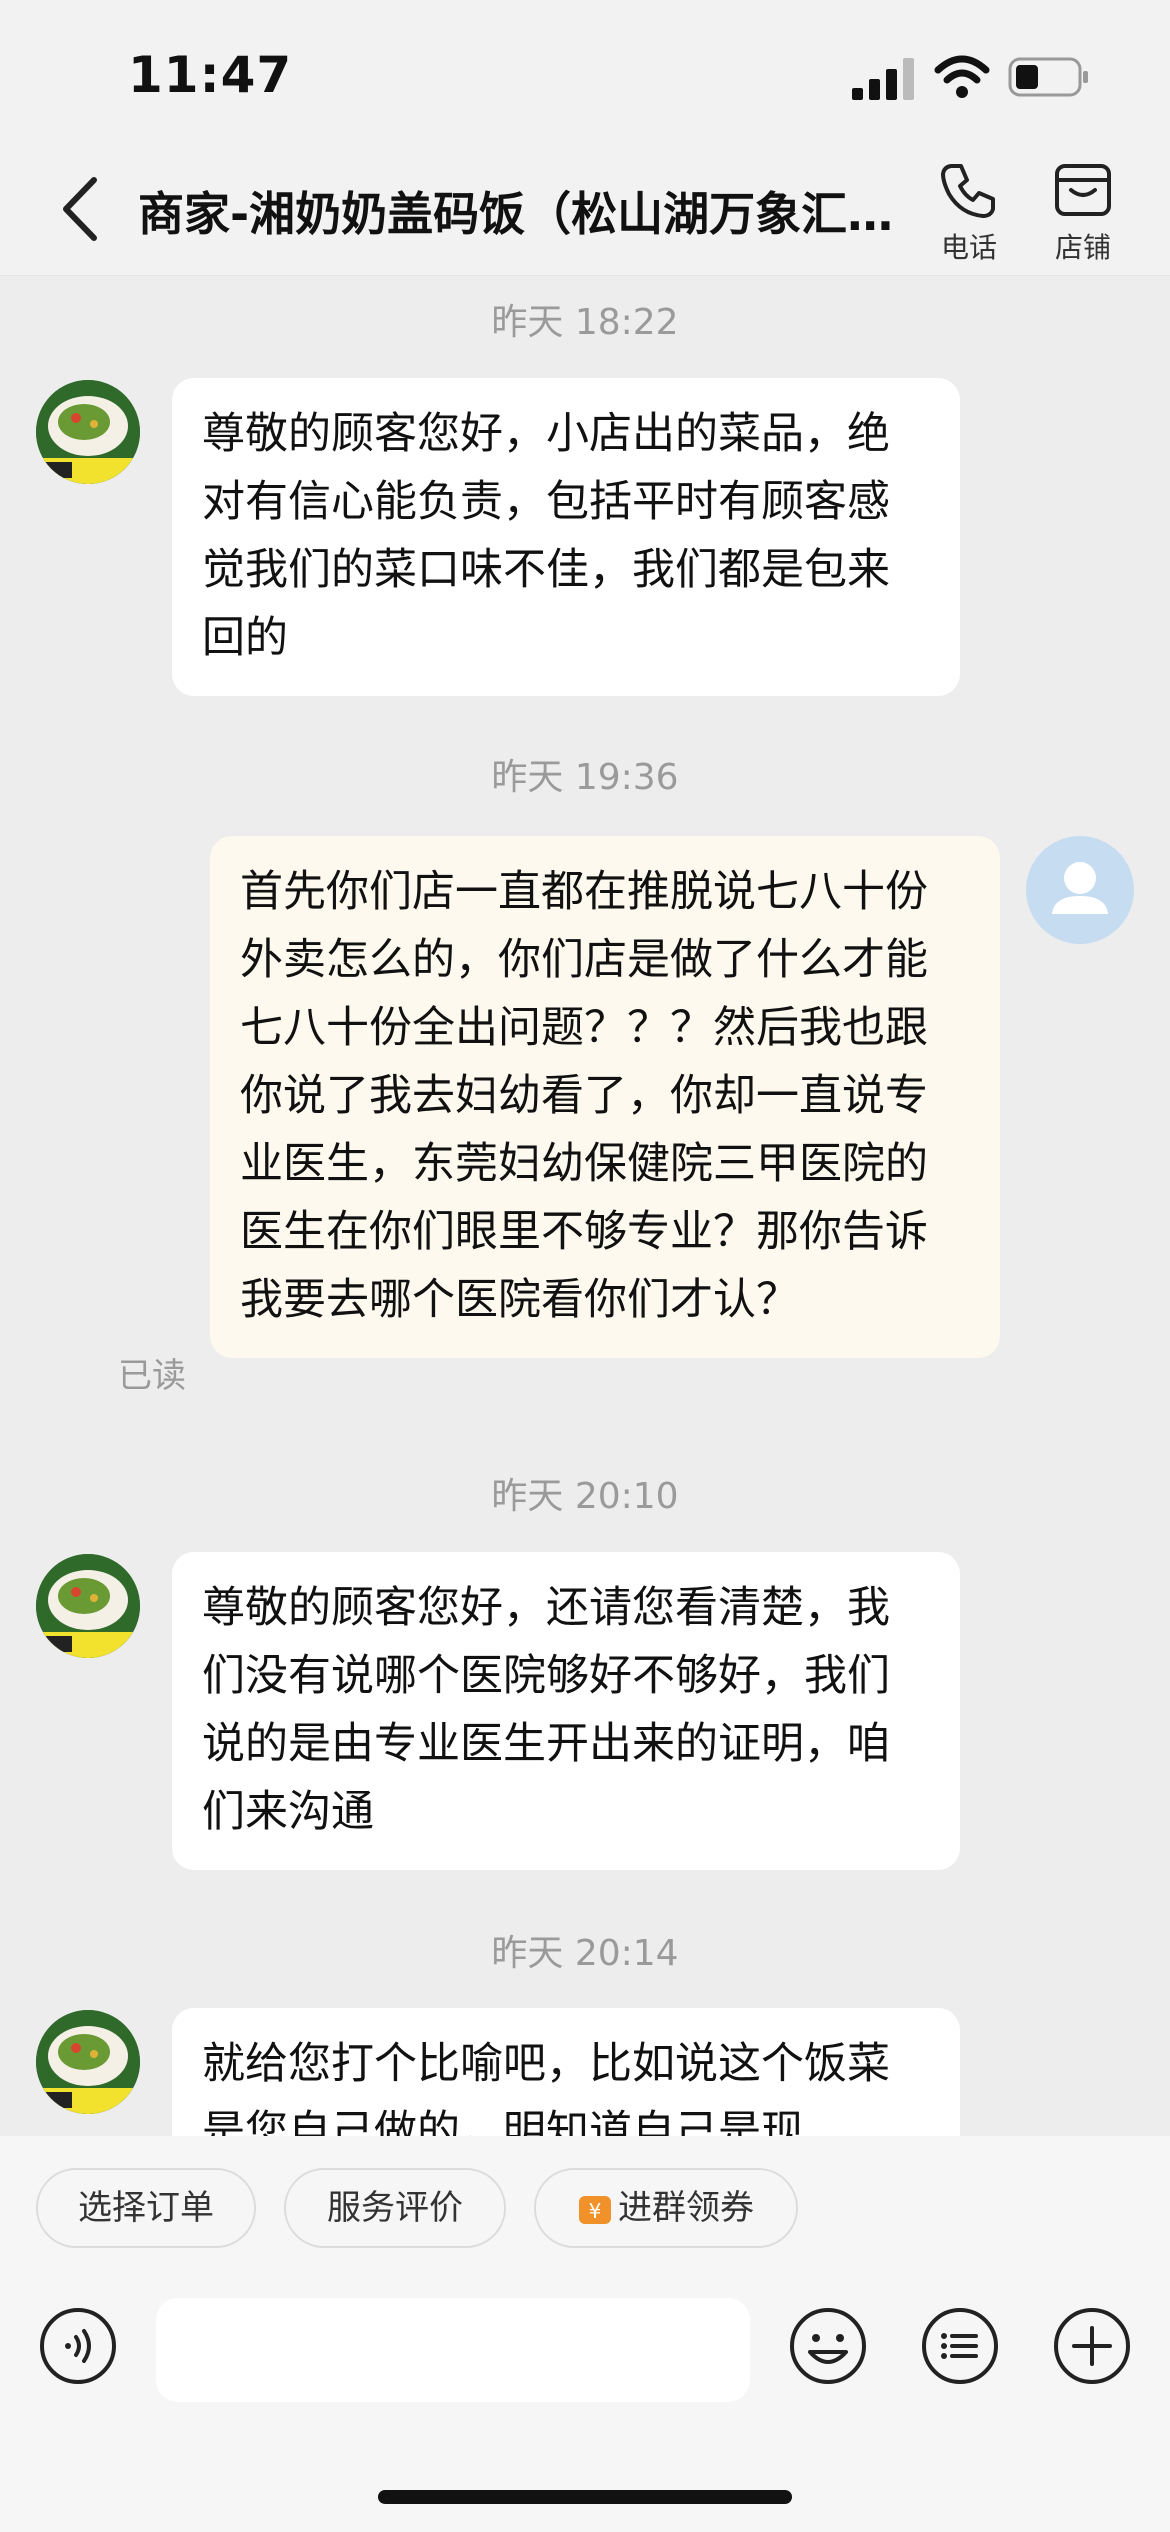 This screenshot has height=2532, width=1170. What do you see at coordinates (968, 191) in the screenshot?
I see `phone-icon` at bounding box center [968, 191].